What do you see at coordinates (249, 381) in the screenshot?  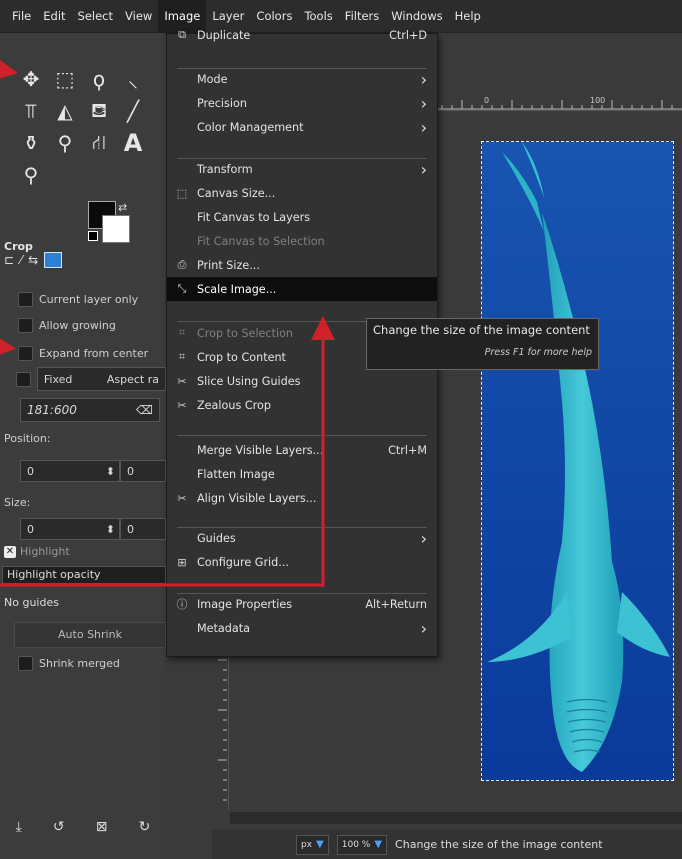 I see `menu-item-label: Slice Using Guides` at bounding box center [249, 381].